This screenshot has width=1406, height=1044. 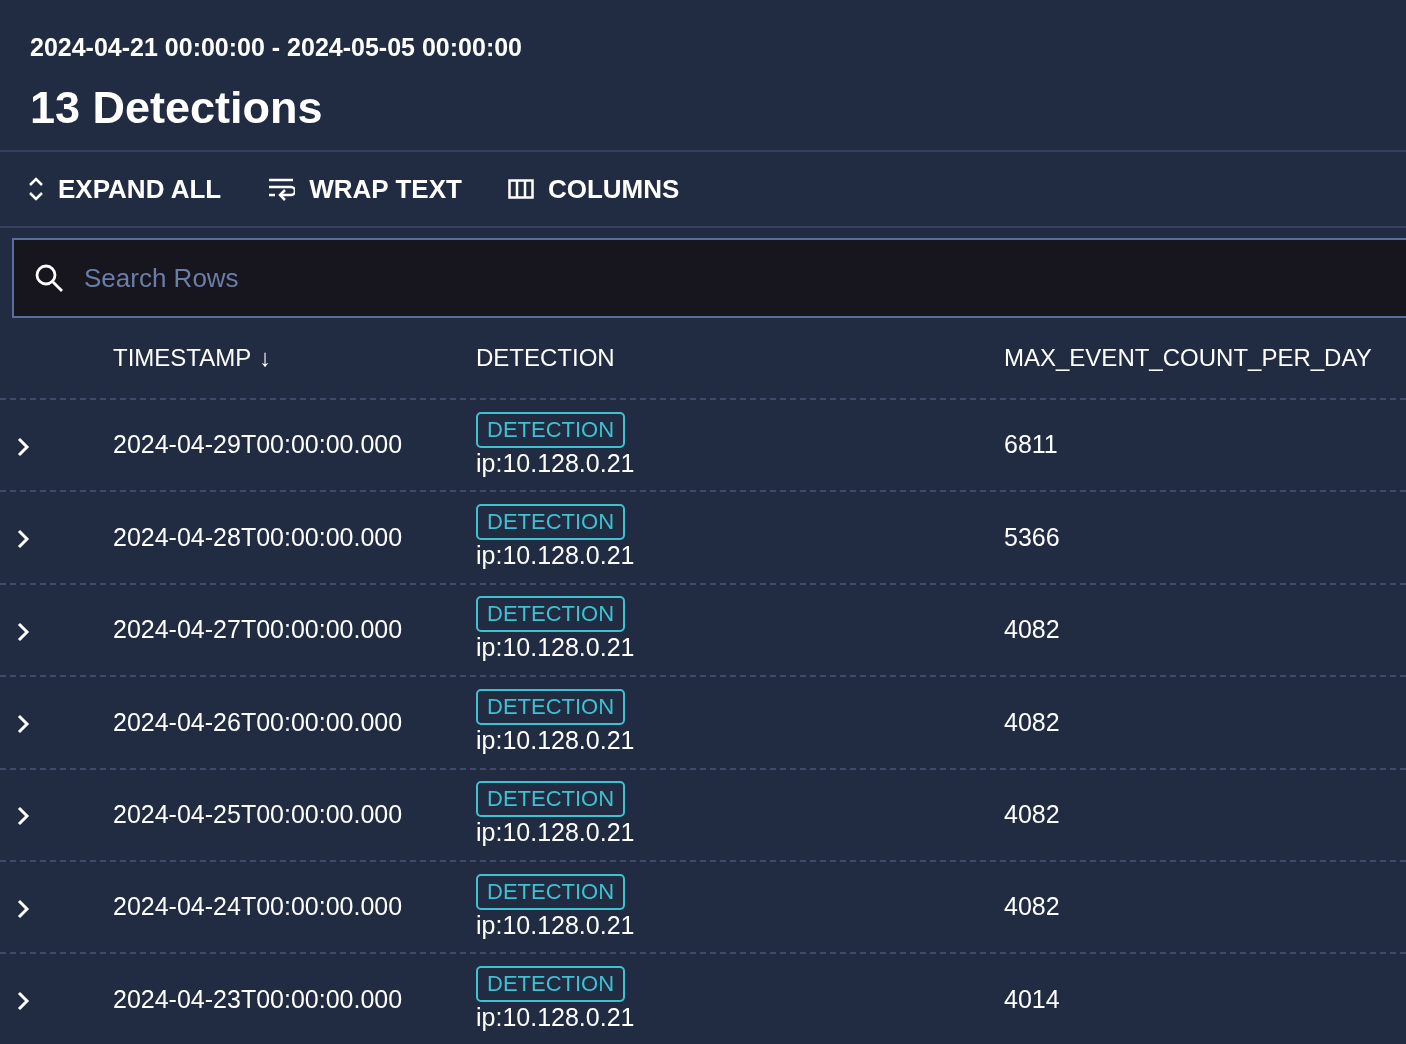 I want to click on page-title: 13 Detections, so click(x=177, y=108).